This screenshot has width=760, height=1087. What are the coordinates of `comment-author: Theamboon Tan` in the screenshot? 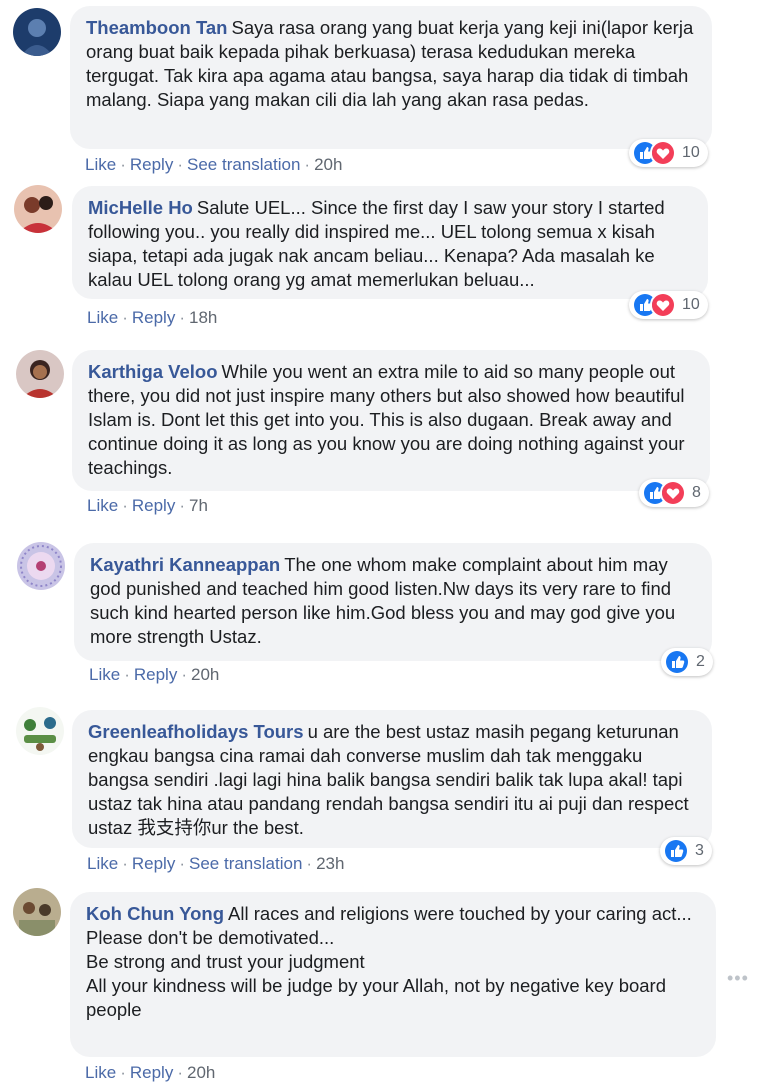 It's located at (157, 27).